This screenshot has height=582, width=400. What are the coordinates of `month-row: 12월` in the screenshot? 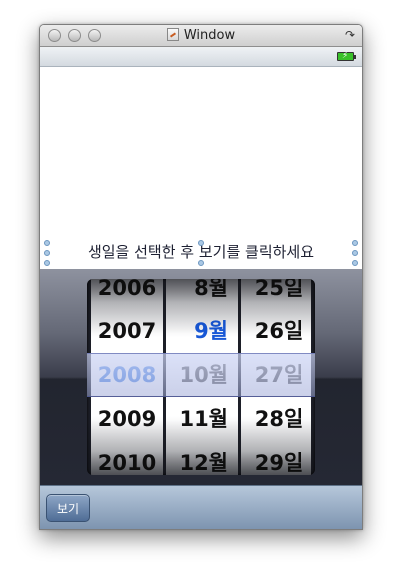 It's located at (202, 458).